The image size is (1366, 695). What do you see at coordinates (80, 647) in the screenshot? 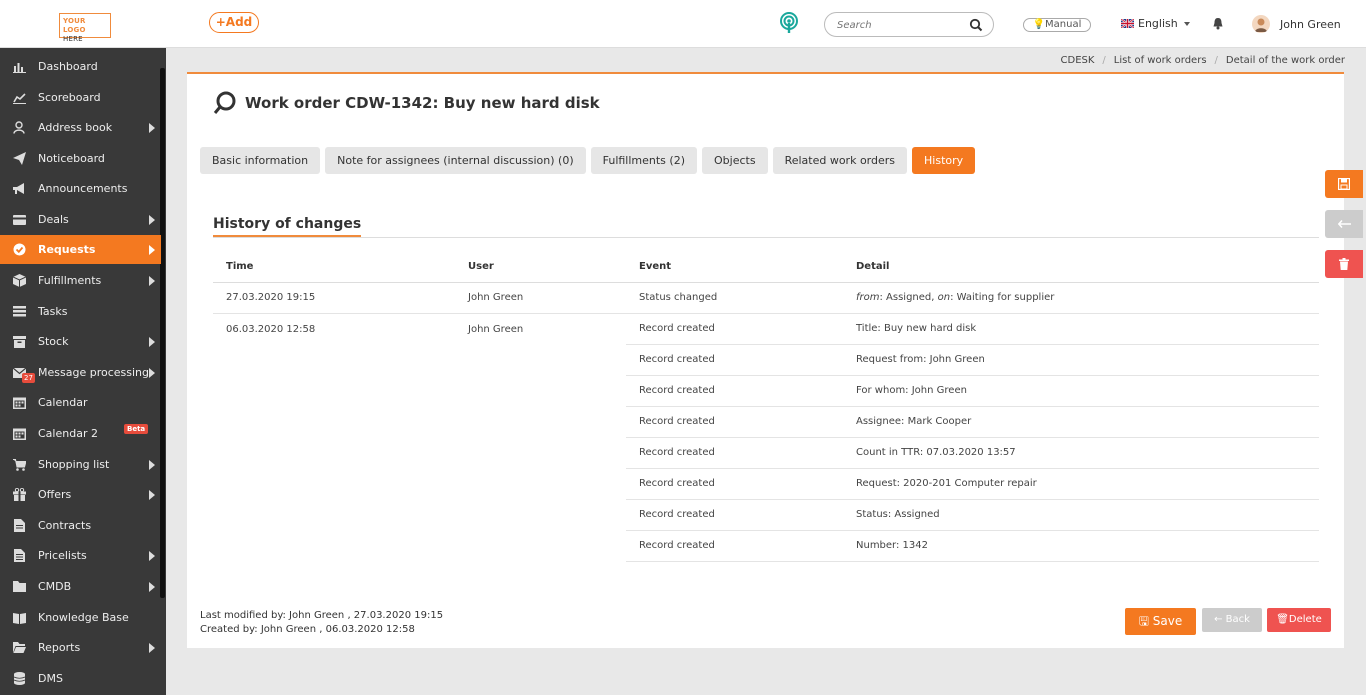
I see `sidebar-item-reports: Reports` at bounding box center [80, 647].